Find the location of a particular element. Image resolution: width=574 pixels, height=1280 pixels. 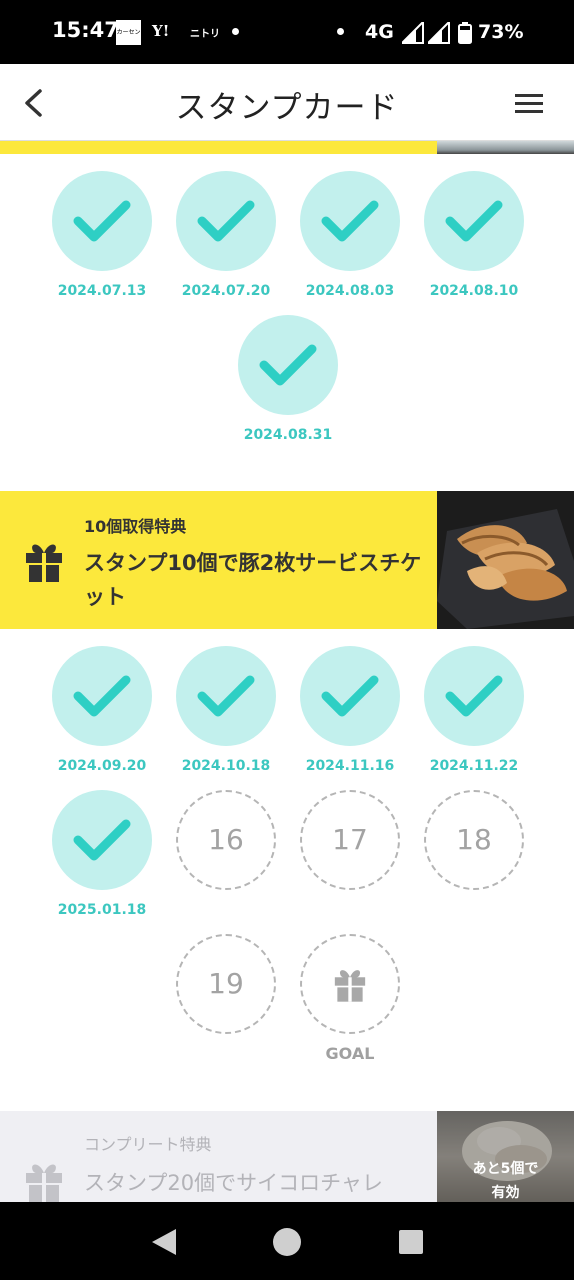

status-bar: 15:47 カーセンサー Y! ニトリ 4G 73% is located at coordinates (287, 32).